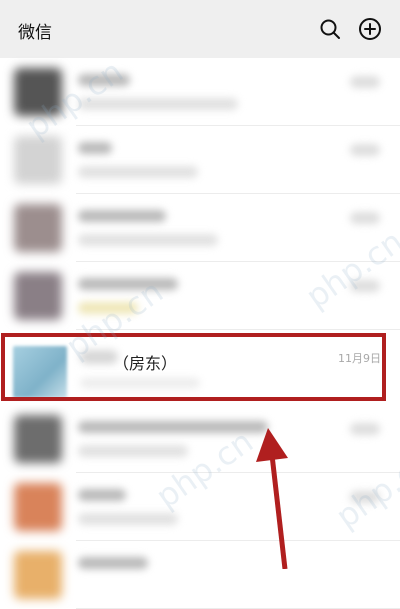  What do you see at coordinates (200, 29) in the screenshot?
I see `top-bar: 微信` at bounding box center [200, 29].